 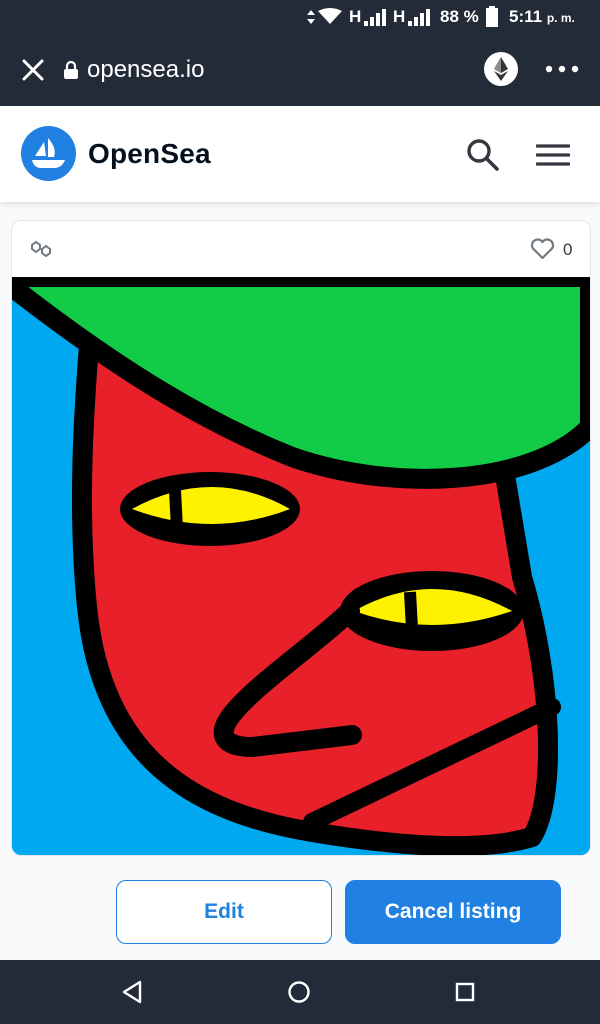 What do you see at coordinates (568, 249) in the screenshot?
I see `like-count: 0` at bounding box center [568, 249].